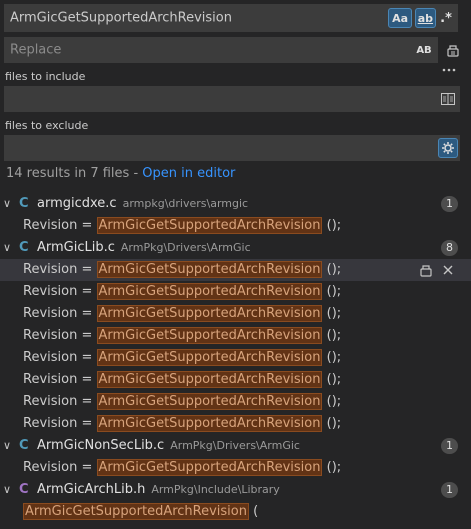 The width and height of the screenshot is (471, 529). Describe the element at coordinates (453, 50) in the screenshot. I see `replace-all-icon` at that location.